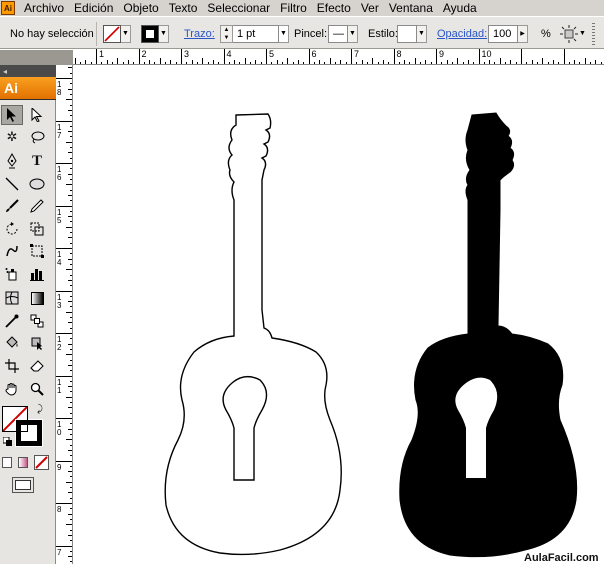 The image size is (604, 564). Describe the element at coordinates (411, 8) in the screenshot. I see `menu-ventana: Ventana` at that location.